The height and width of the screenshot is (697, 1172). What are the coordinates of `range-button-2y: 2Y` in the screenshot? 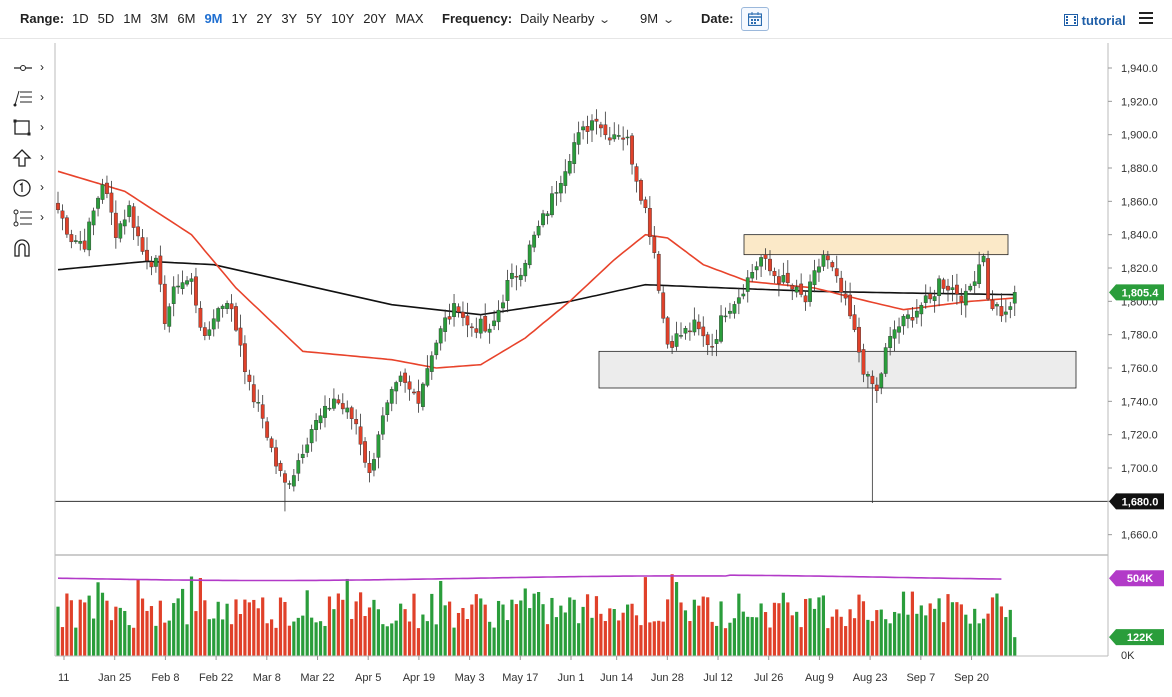 It's located at (264, 18).